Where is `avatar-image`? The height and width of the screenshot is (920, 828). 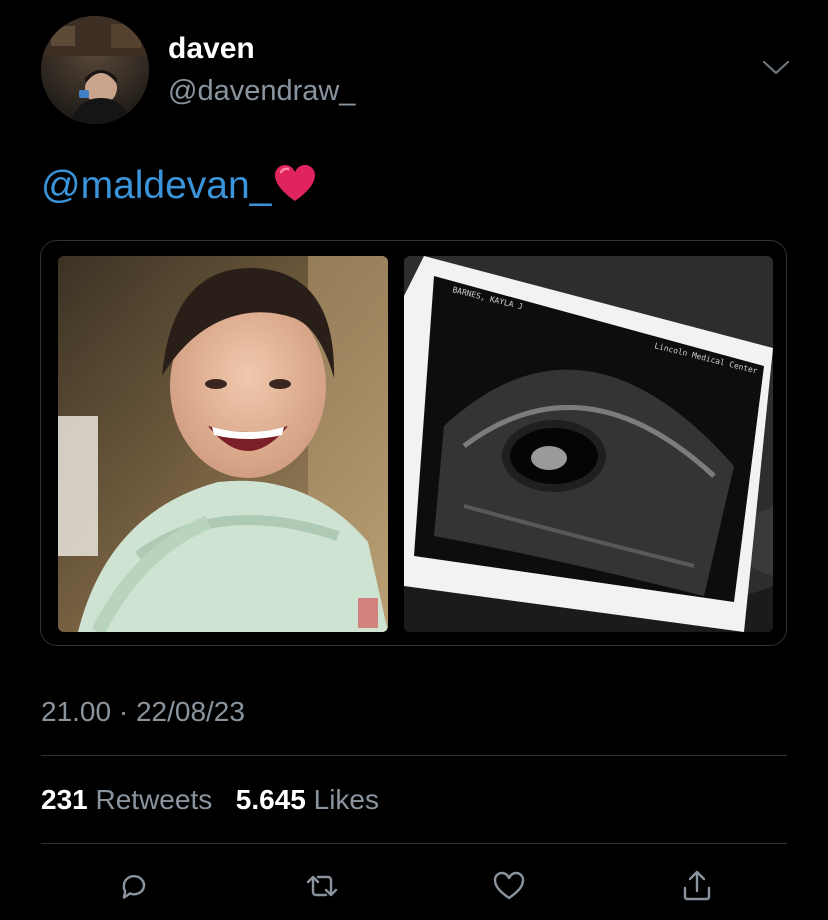
avatar-image is located at coordinates (95, 70).